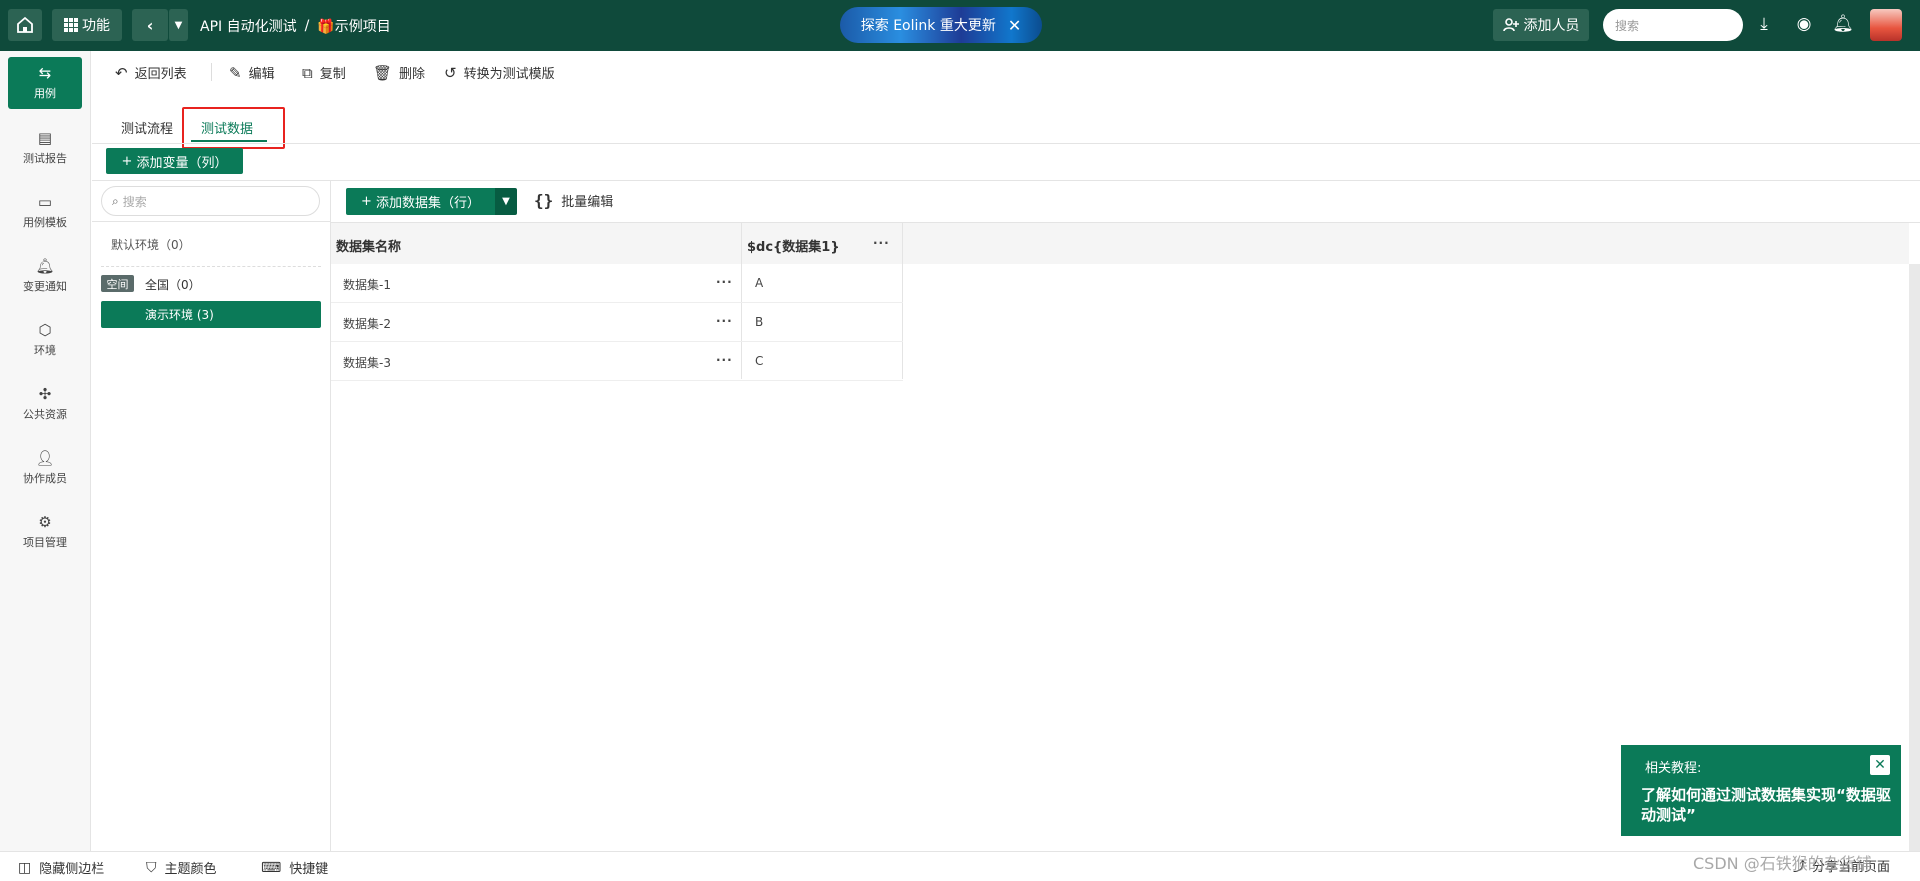  Describe the element at coordinates (367, 323) in the screenshot. I see `dataset-name-cell: 数据集-2` at that location.